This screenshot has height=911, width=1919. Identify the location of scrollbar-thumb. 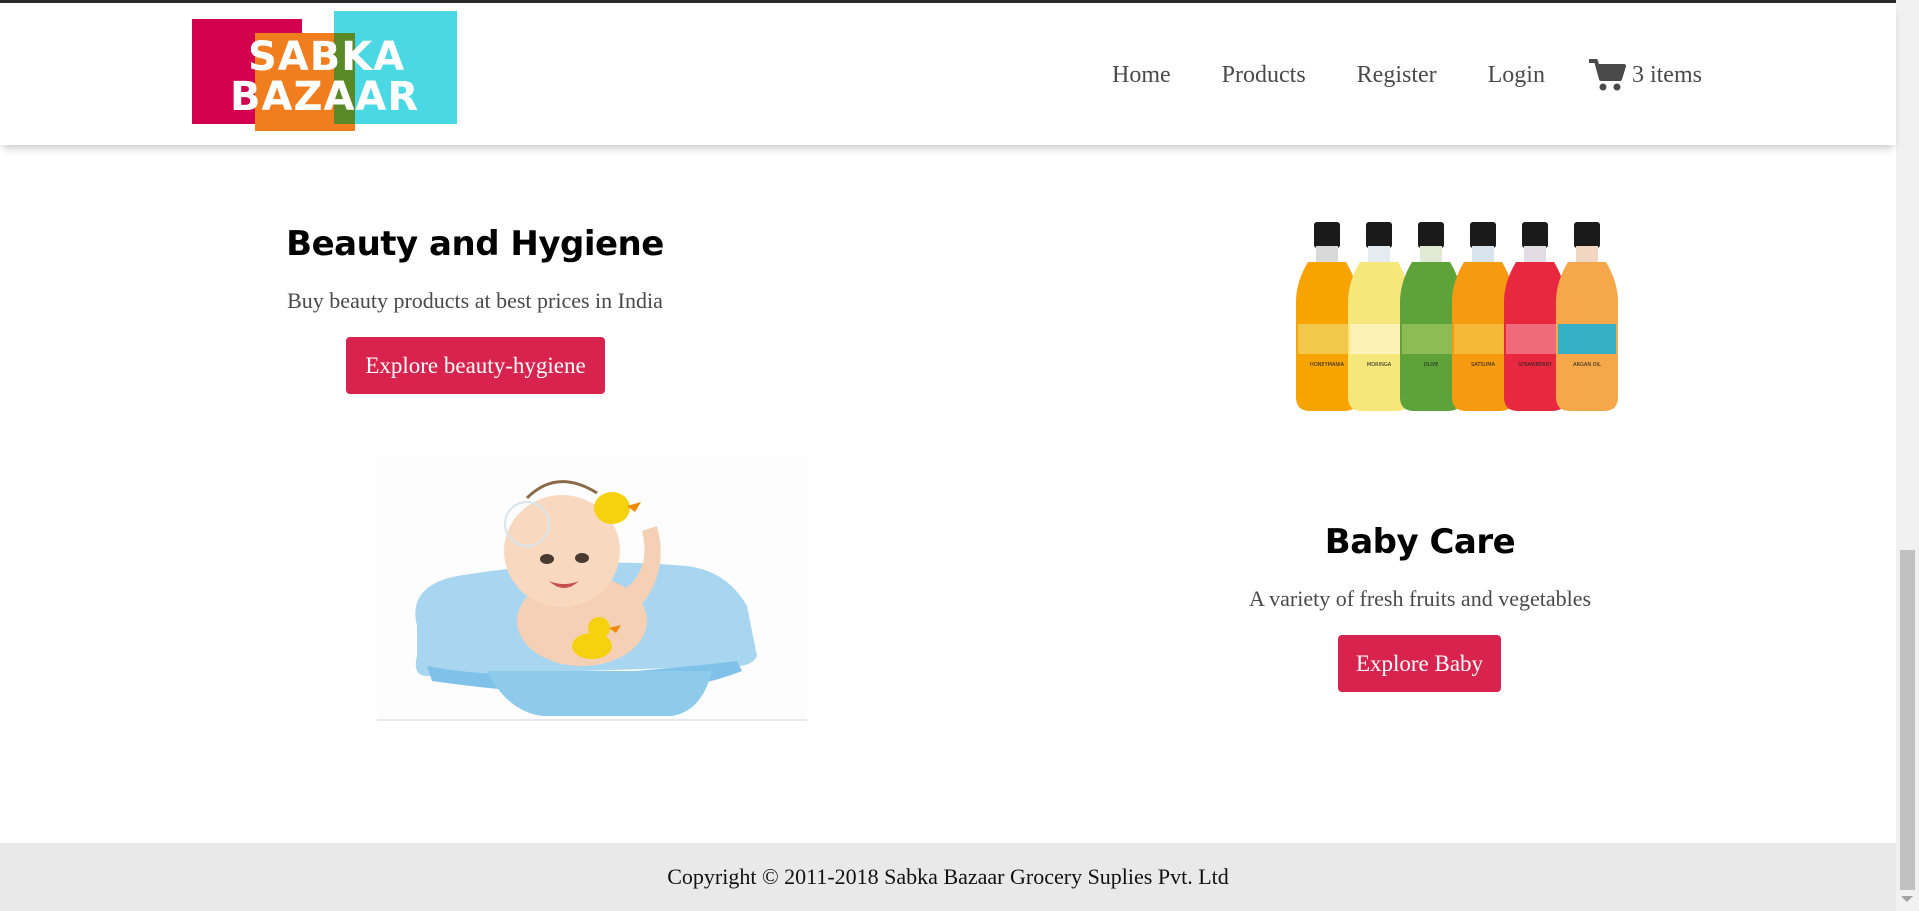
(1907, 720).